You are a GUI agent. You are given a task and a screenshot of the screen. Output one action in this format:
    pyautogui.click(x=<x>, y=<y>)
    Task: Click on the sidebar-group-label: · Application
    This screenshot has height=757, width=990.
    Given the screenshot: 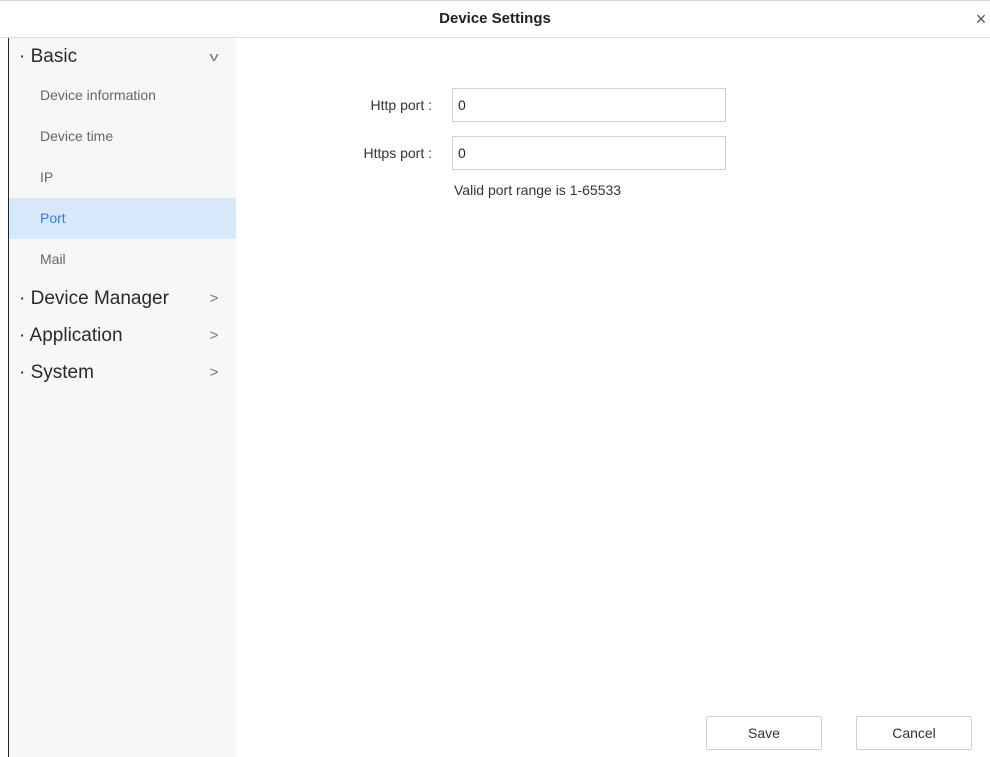 What is the action you would take?
    pyautogui.click(x=71, y=335)
    